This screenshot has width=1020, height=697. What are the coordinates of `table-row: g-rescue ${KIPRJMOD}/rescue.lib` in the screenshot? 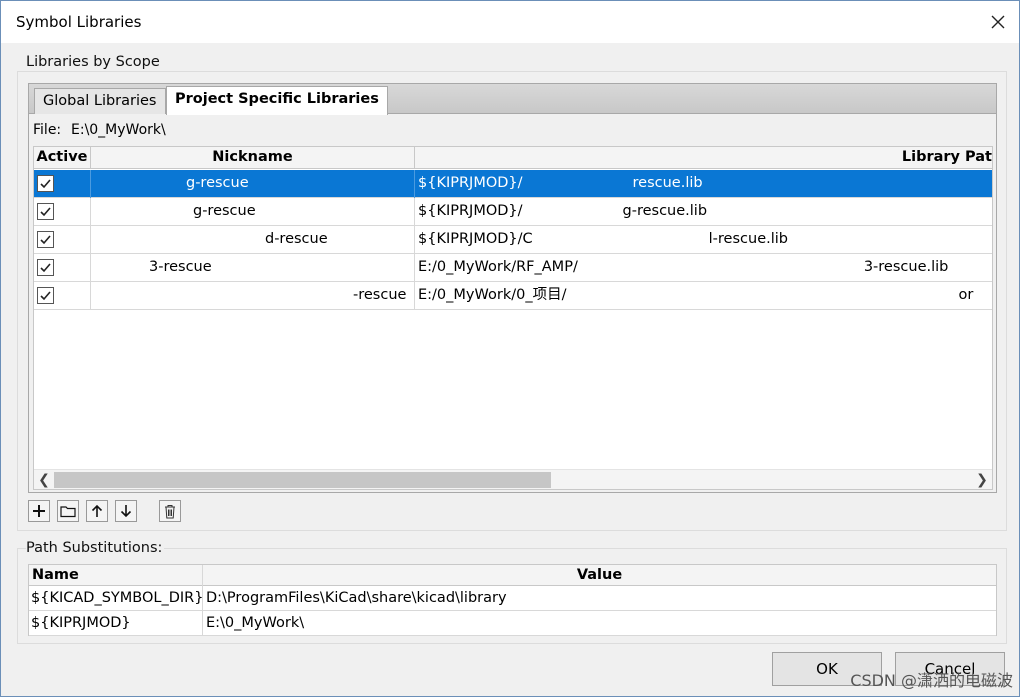 It's located at (513, 184).